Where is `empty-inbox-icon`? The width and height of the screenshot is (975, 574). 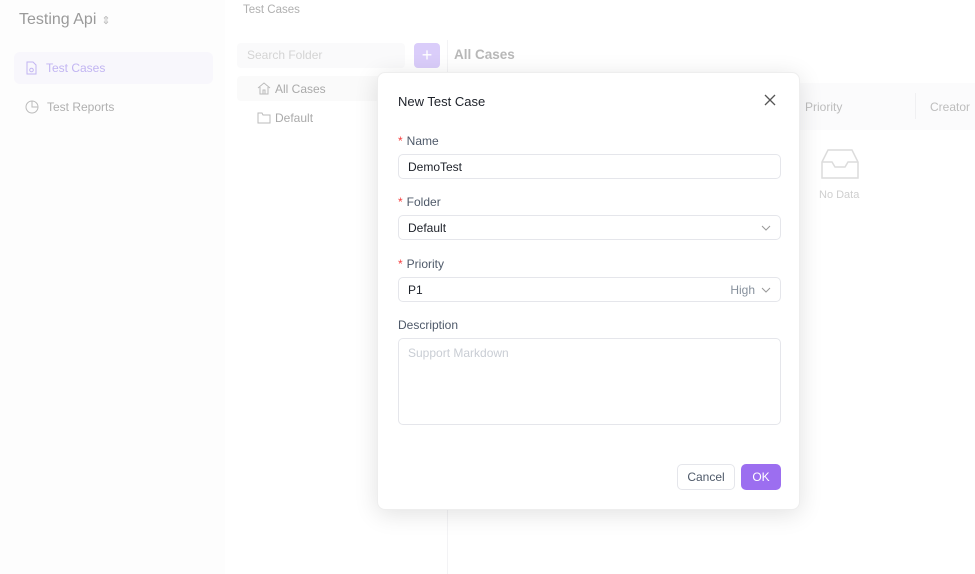 empty-inbox-icon is located at coordinates (840, 164).